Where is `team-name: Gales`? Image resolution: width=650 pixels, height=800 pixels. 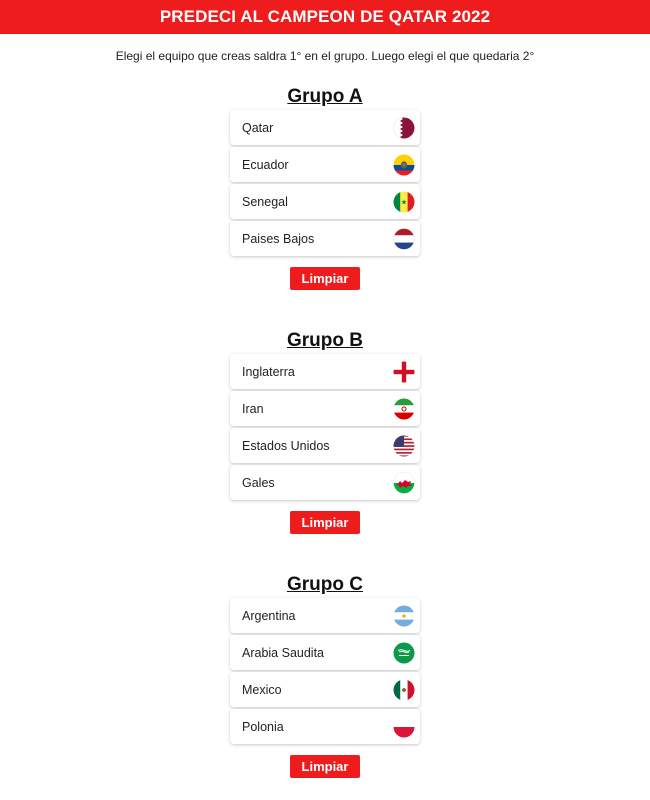
team-name: Gales is located at coordinates (258, 482).